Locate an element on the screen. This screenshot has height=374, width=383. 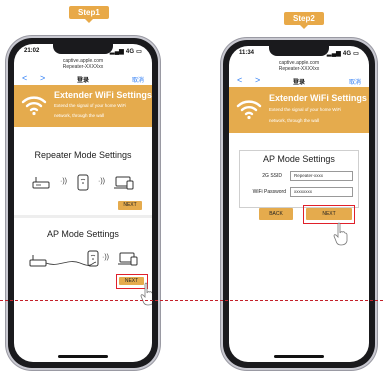
ssid-label: 2G SSID is located at coordinates (272, 176).